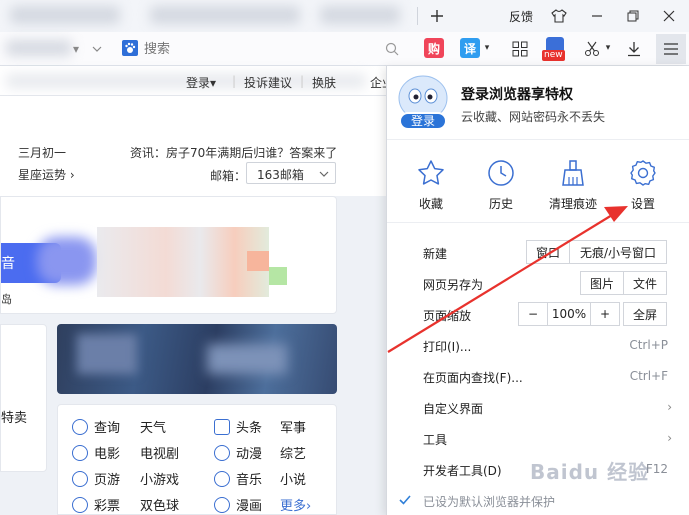  I want to click on zoom-out-button: −, so click(533, 314).